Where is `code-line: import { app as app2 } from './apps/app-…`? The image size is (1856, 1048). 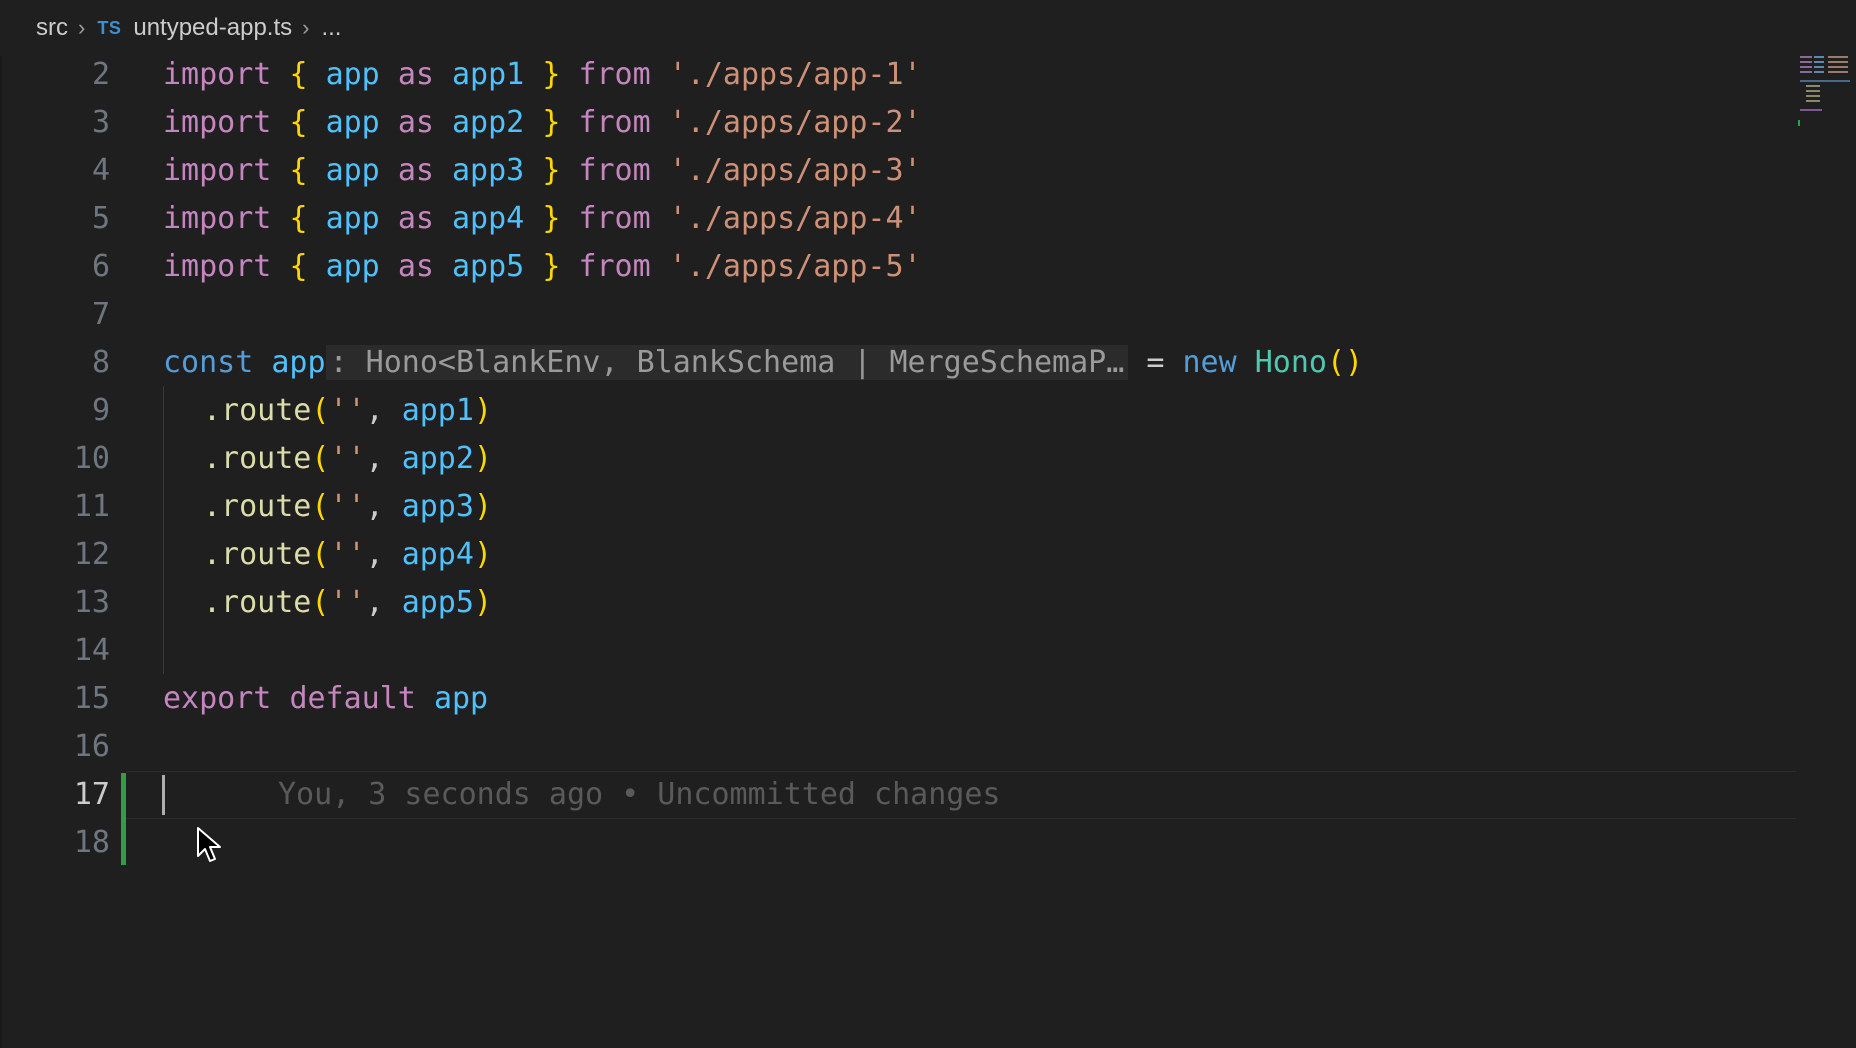
code-line: import { app as app2 } from './apps/app-… is located at coordinates (542, 123).